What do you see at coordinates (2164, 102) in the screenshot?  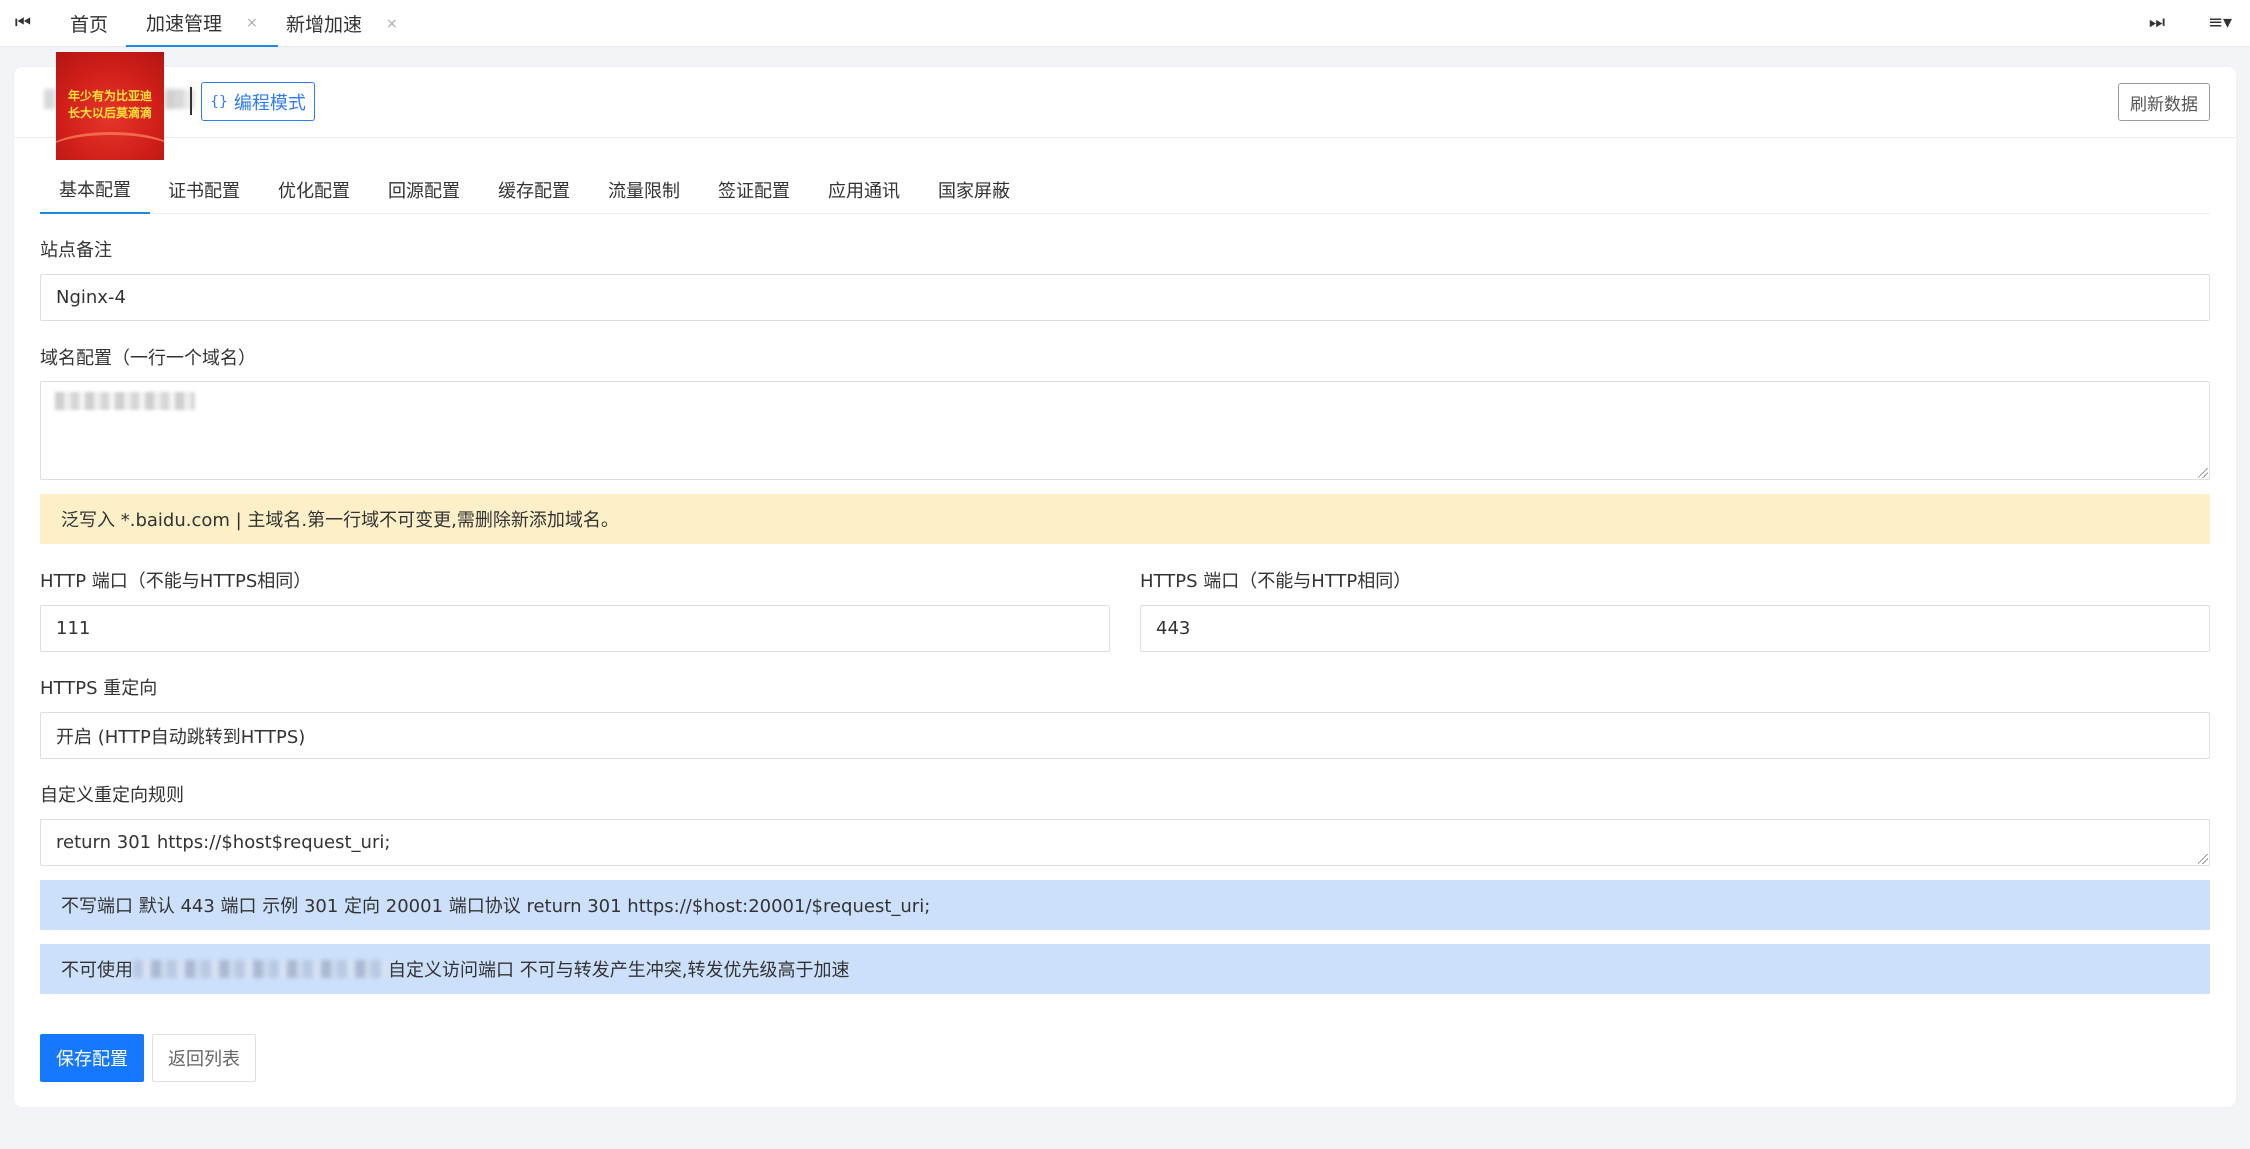 I see `refresh-data-button: 刷新数据` at bounding box center [2164, 102].